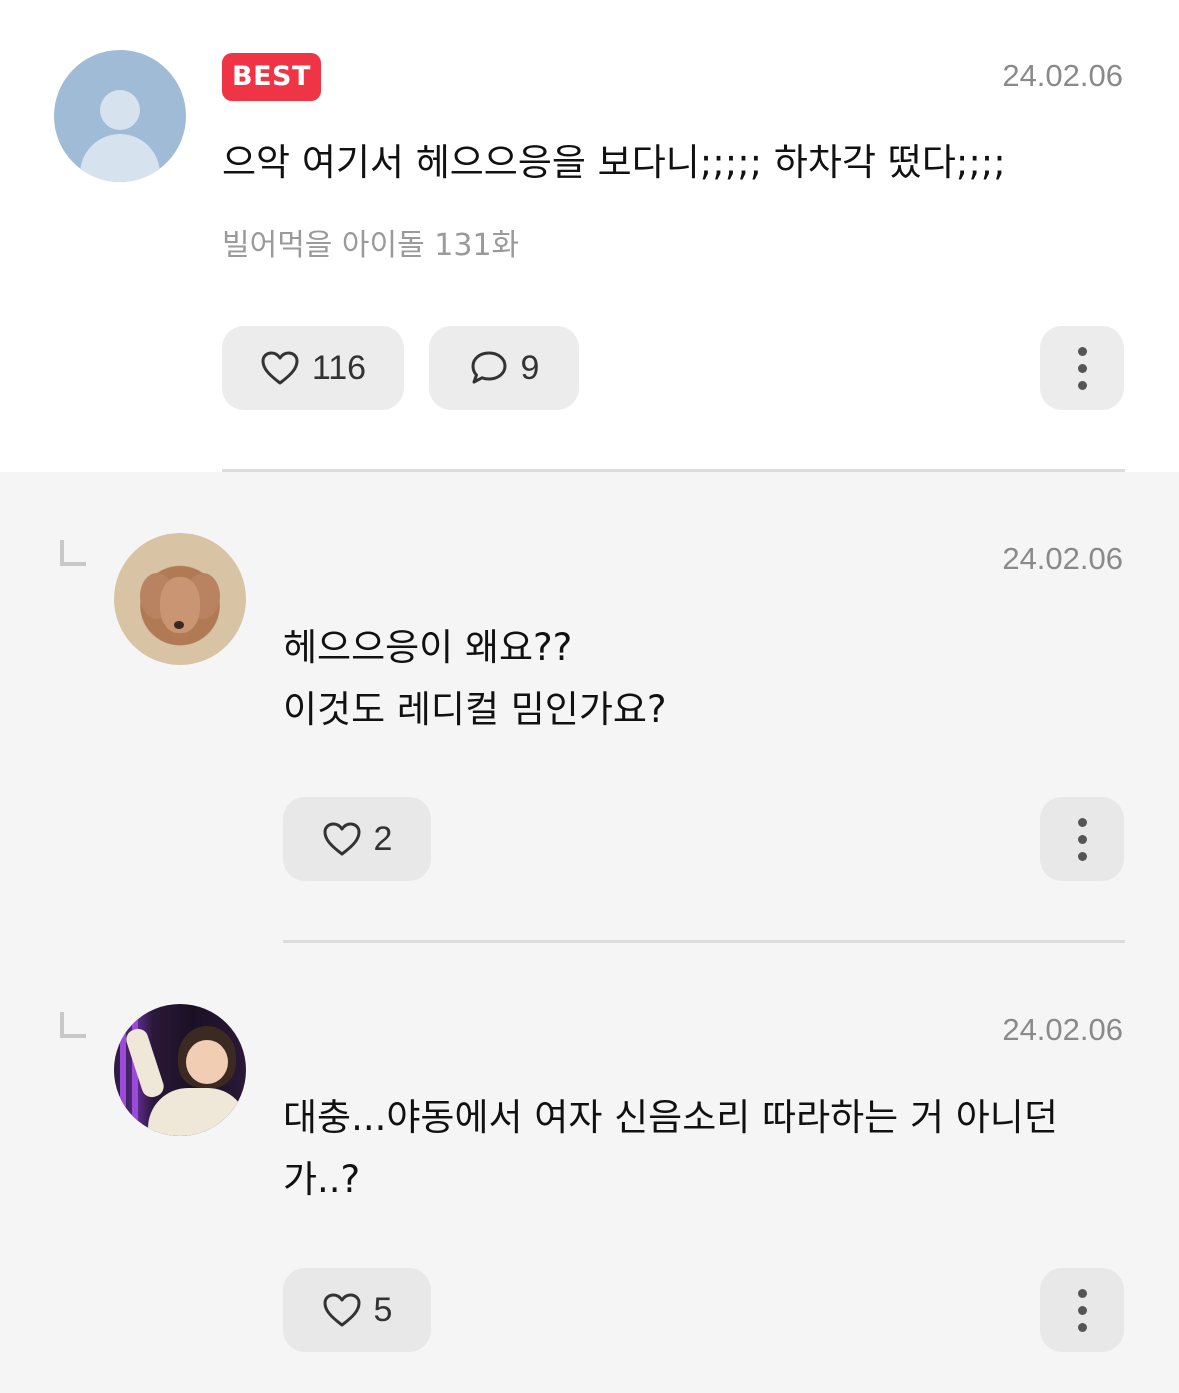  I want to click on like-button: 116, so click(313, 368).